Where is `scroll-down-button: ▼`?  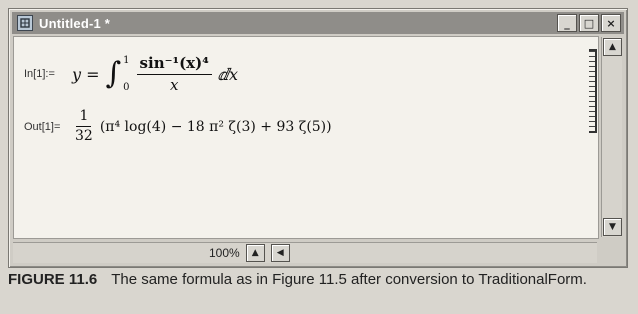 scroll-down-button: ▼ is located at coordinates (612, 227).